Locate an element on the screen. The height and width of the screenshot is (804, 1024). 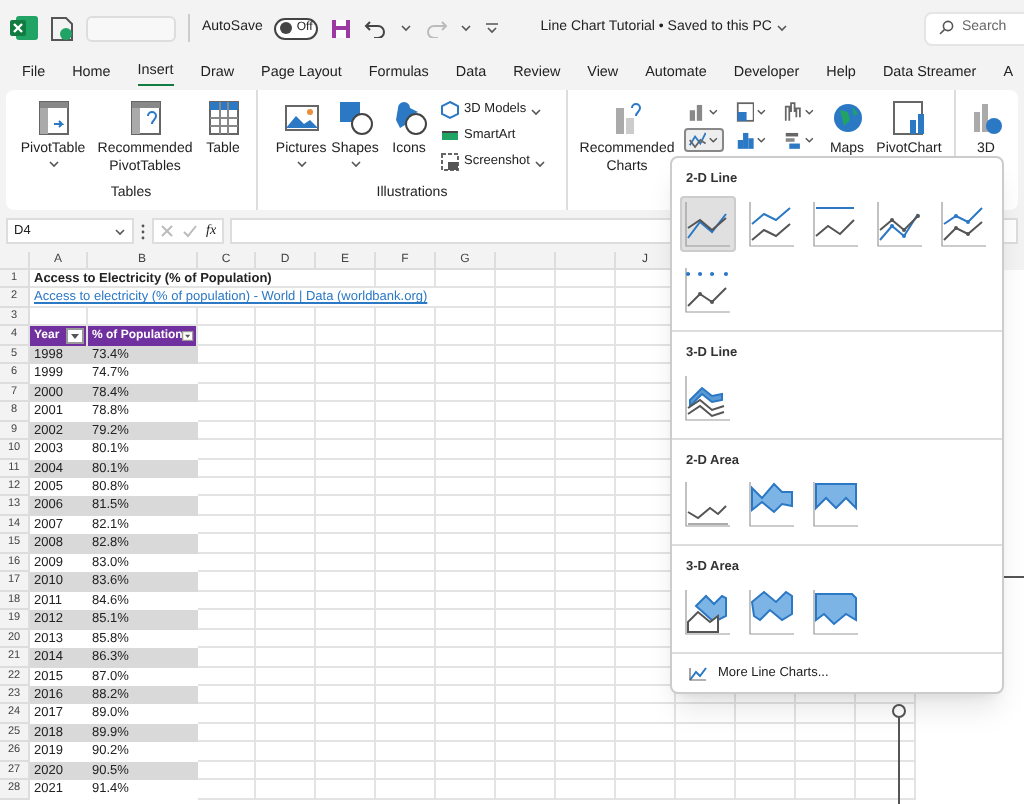
search-field is located at coordinates (131, 28).